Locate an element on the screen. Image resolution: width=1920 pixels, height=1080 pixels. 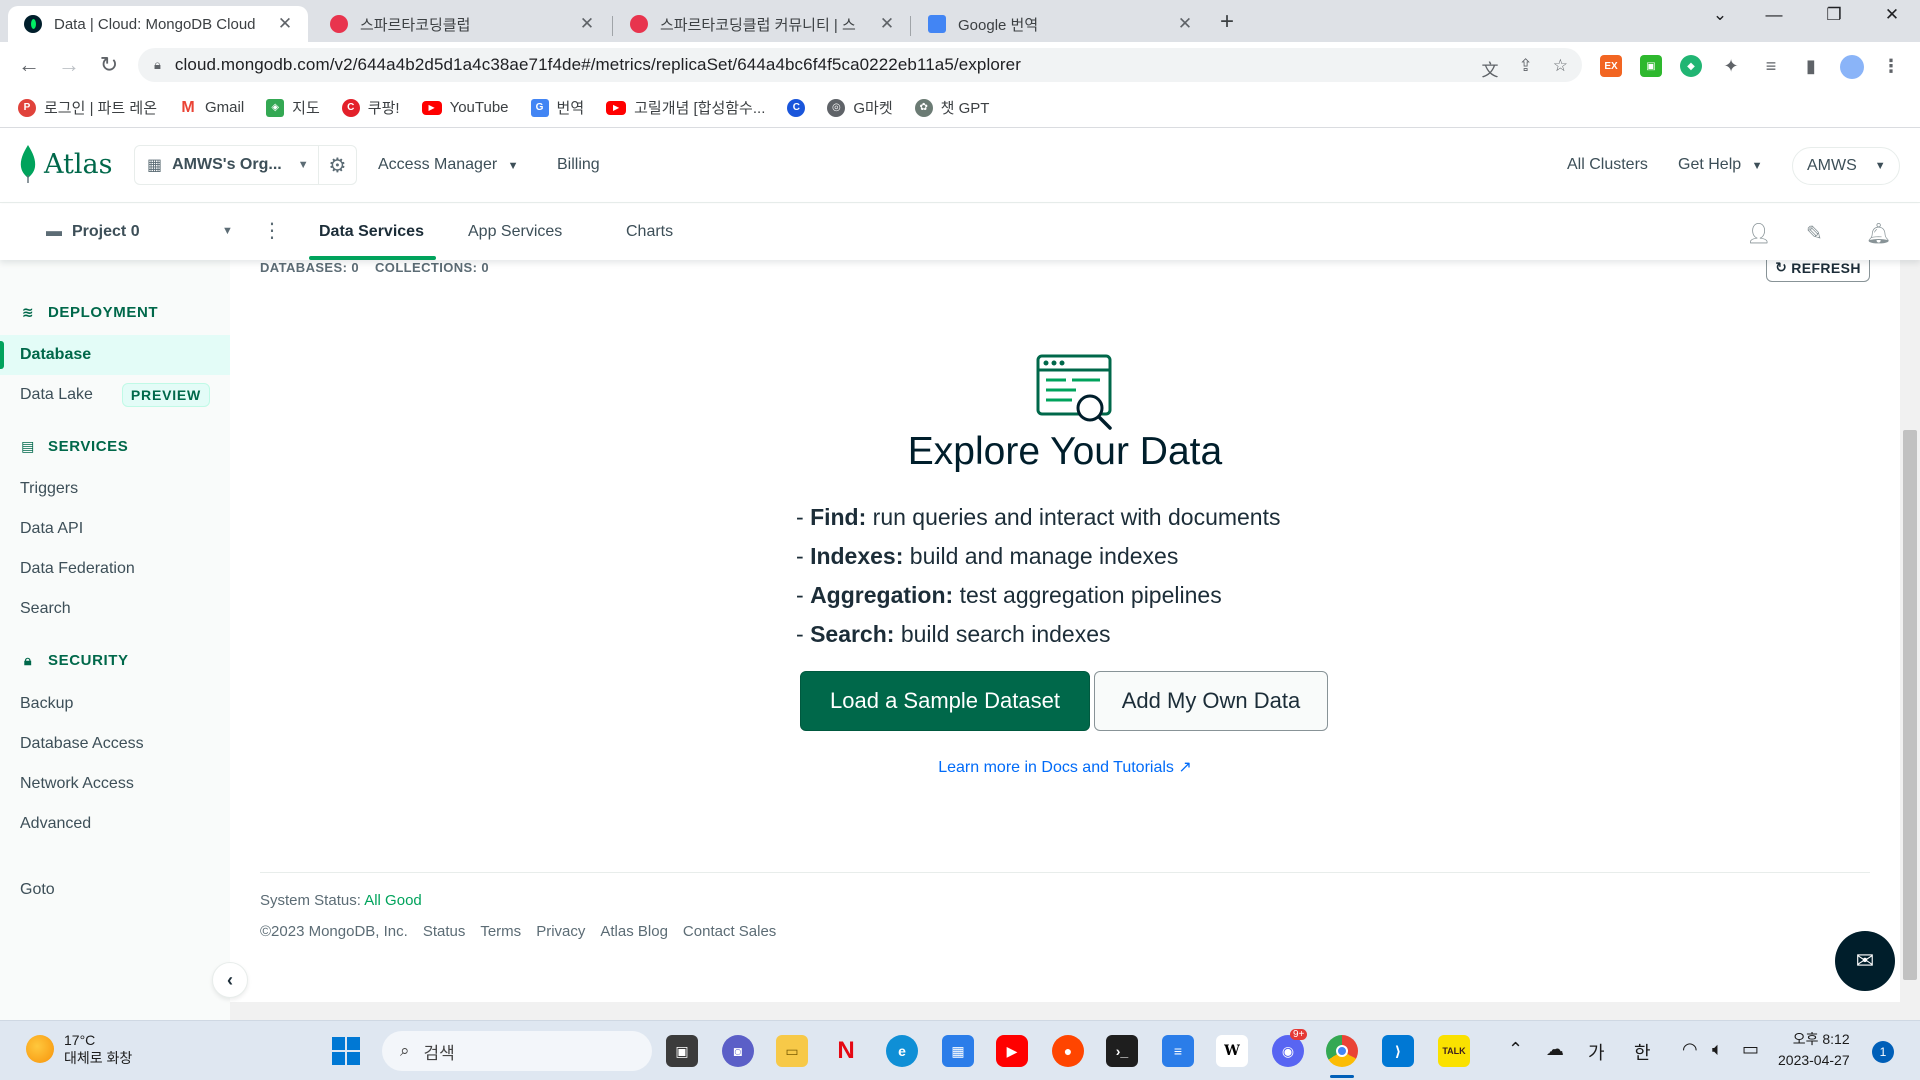
profile-avatar-icon is located at coordinates (1852, 67).